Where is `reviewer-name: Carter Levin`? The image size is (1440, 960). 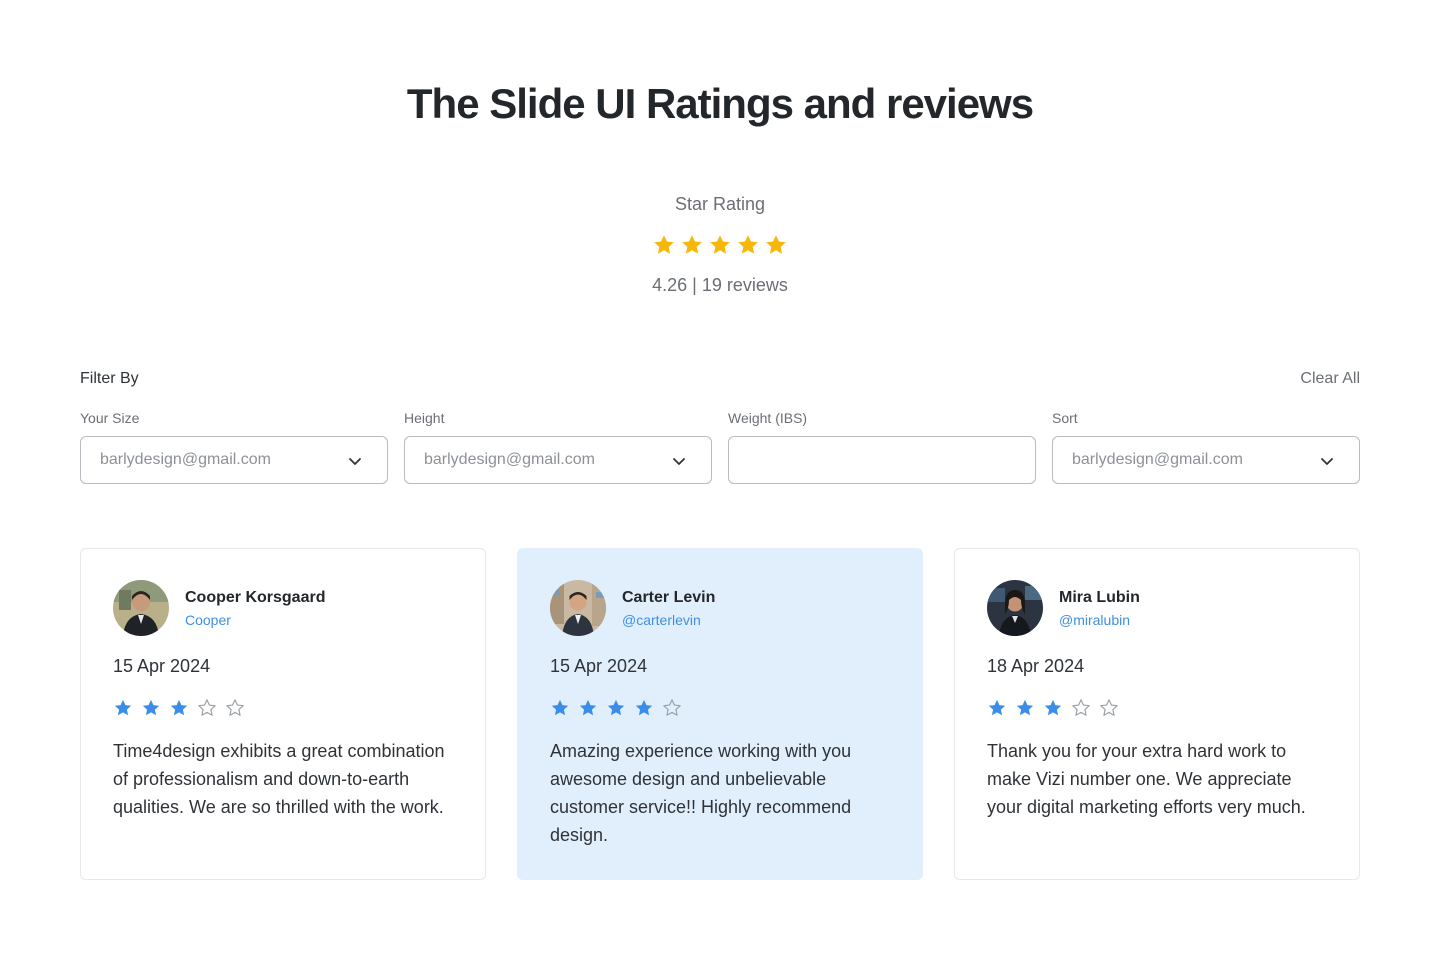 reviewer-name: Carter Levin is located at coordinates (669, 597).